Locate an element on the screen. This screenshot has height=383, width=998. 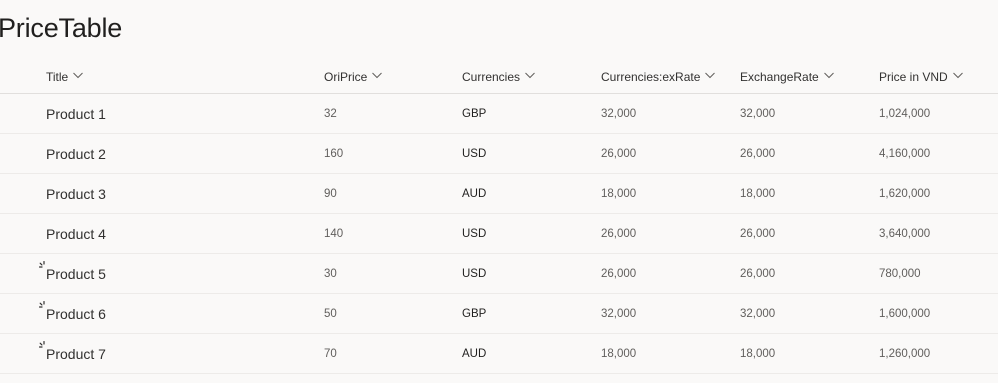
cell-price-vnd: 1,260,000 is located at coordinates (905, 353).